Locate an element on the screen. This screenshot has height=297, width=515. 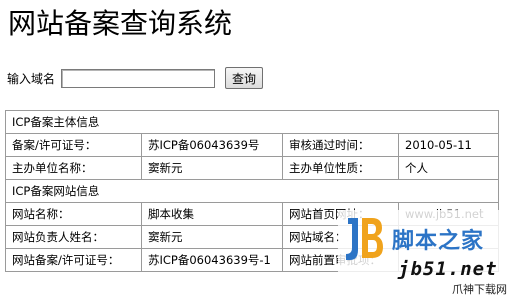
jb51-logo-icon is located at coordinates (364, 239).